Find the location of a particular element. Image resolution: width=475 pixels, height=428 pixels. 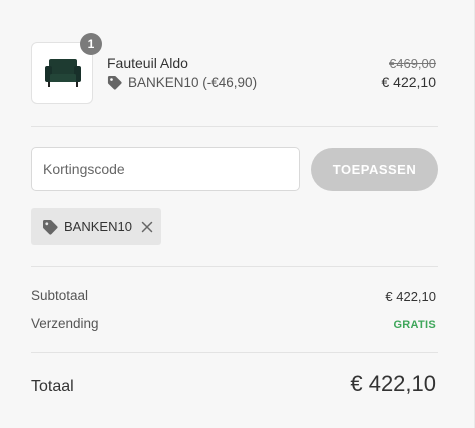

applied-discount-chip: BANKEN10 is located at coordinates (96, 226).